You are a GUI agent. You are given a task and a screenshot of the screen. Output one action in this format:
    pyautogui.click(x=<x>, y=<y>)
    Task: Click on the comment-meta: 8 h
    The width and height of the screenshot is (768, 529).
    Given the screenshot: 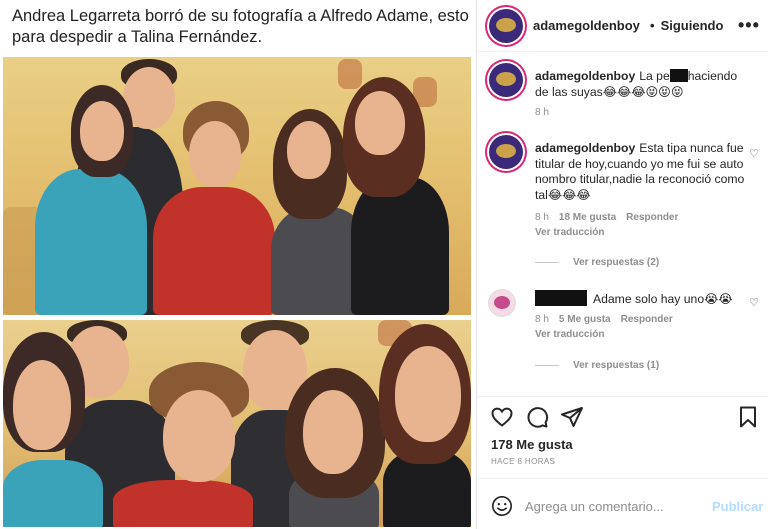 What is the action you would take?
    pyautogui.click(x=547, y=112)
    